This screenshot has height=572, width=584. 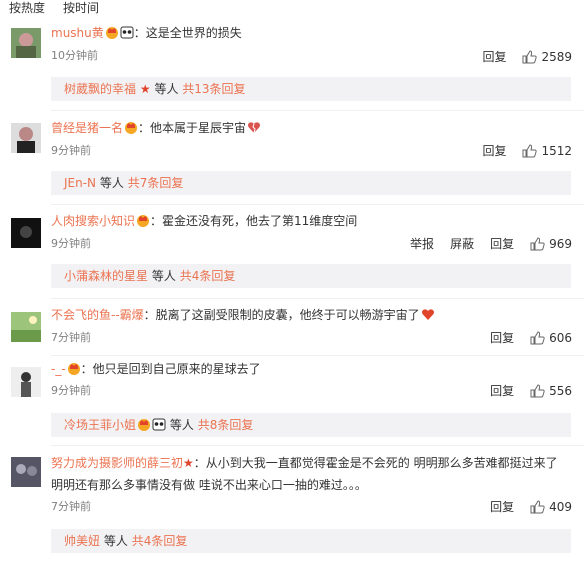 What do you see at coordinates (226, 425) in the screenshot?
I see `reply-total-link: 共8条回复` at bounding box center [226, 425].